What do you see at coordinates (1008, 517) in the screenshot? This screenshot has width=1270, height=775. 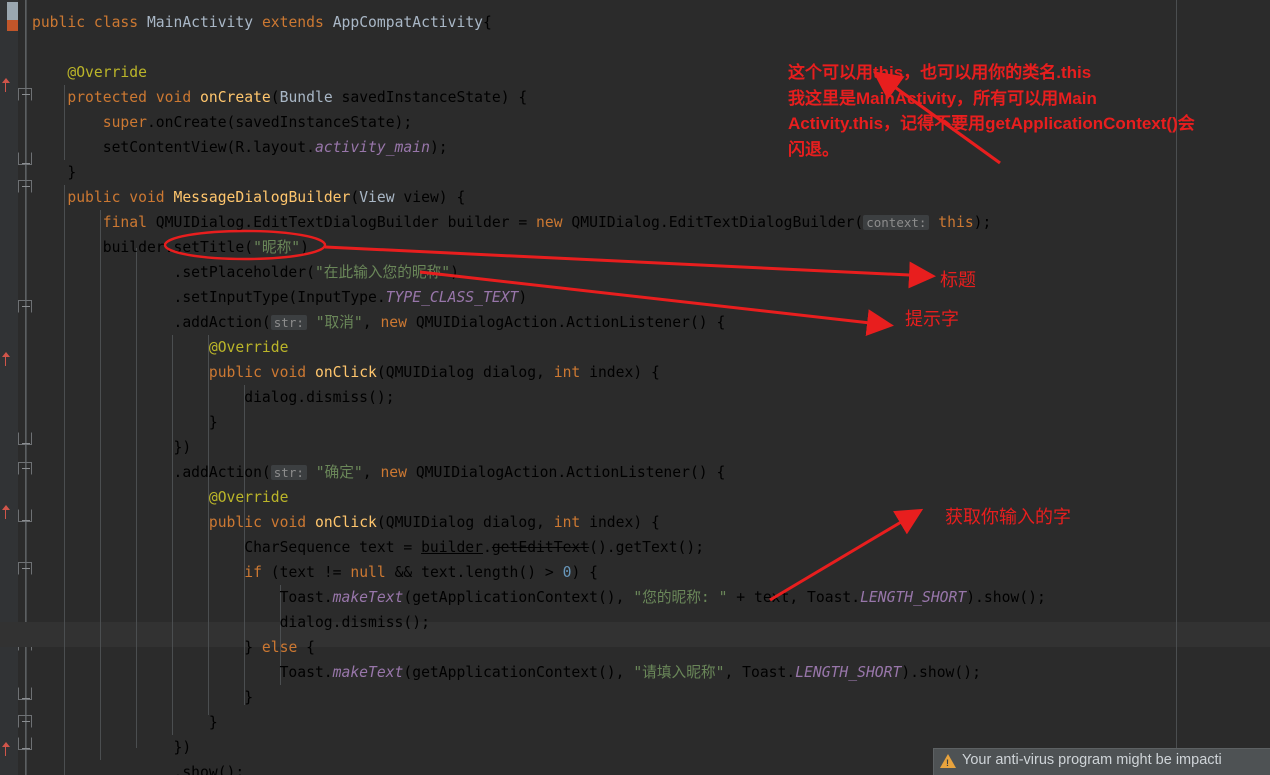 I see `annotation-label-gettext: 获取你输入的字` at bounding box center [1008, 517].